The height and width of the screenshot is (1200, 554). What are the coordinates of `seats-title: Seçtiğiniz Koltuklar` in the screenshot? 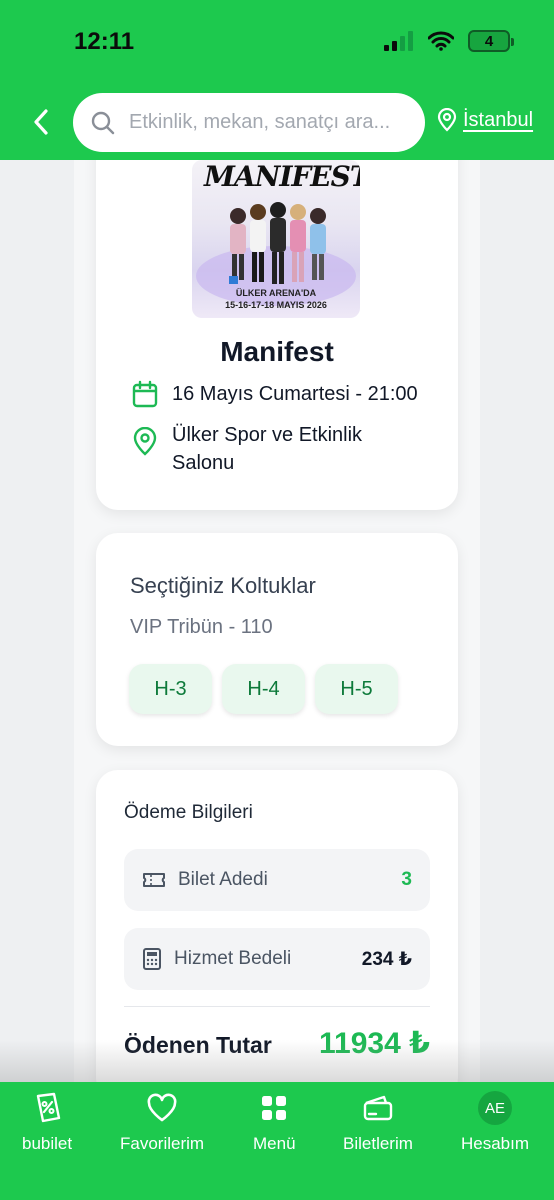 It's located at (223, 585).